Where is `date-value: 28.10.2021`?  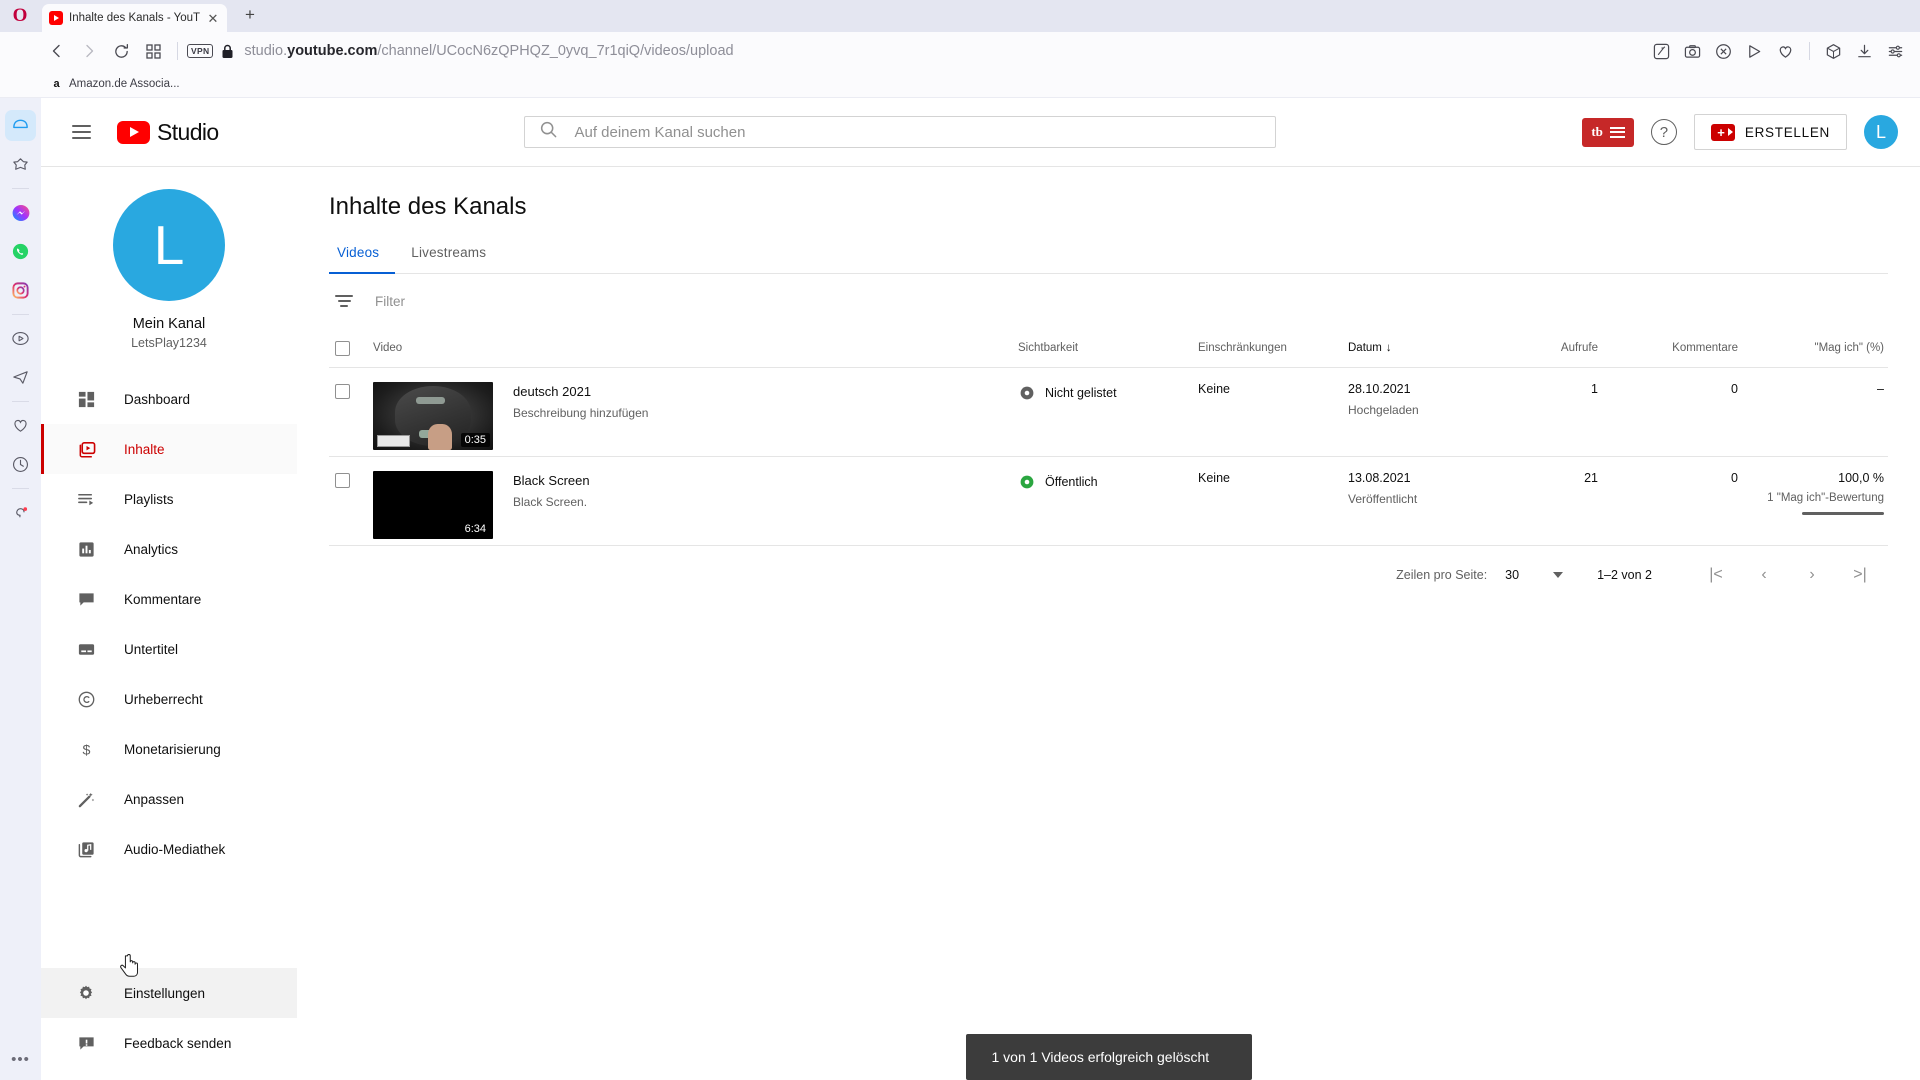
date-value: 28.10.2021 is located at coordinates (1379, 389).